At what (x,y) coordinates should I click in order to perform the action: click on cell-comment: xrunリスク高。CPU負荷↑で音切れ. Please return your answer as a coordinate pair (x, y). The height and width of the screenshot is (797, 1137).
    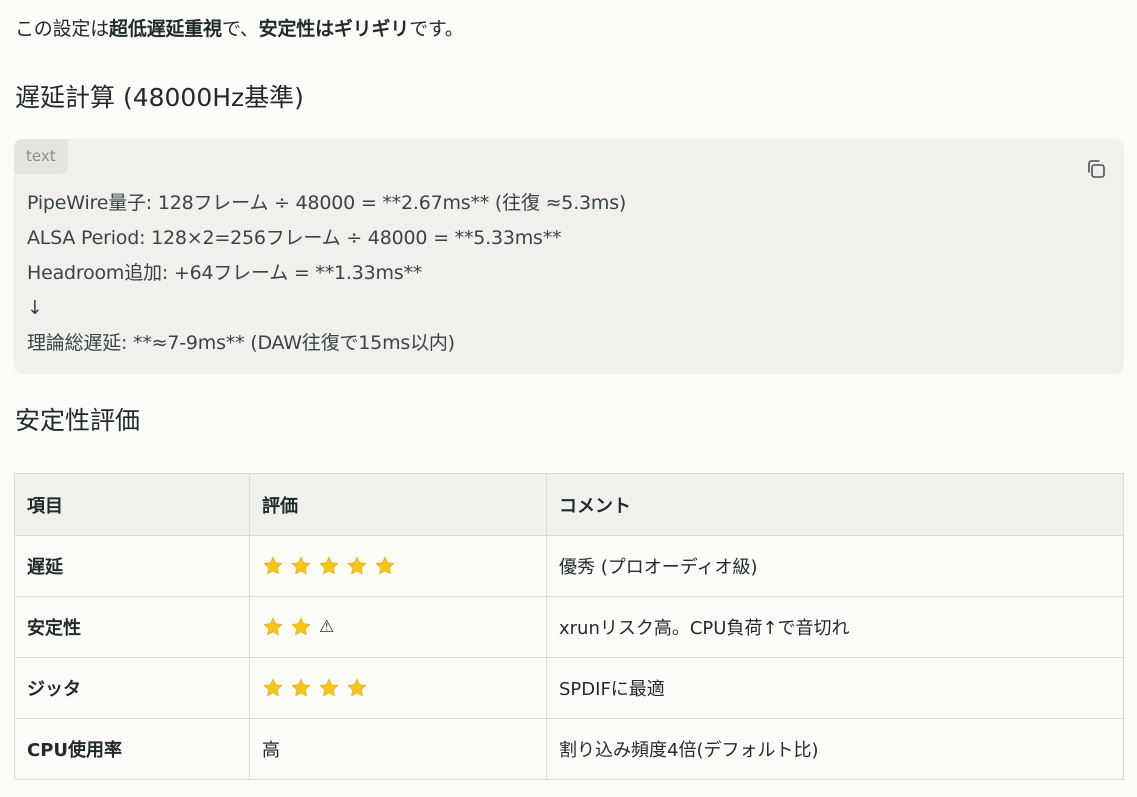
    Looking at the image, I should click on (835, 627).